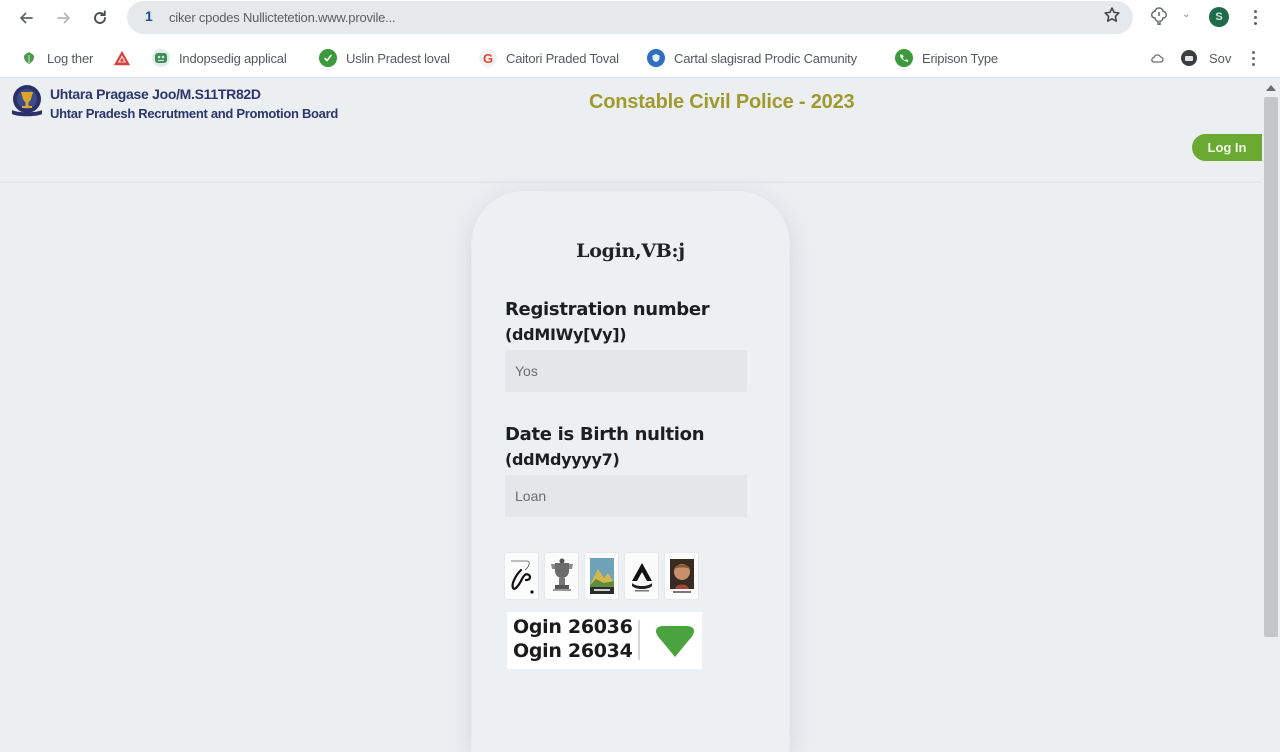 The image size is (1280, 752). What do you see at coordinates (161, 58) in the screenshot?
I see `green-app-icon` at bounding box center [161, 58].